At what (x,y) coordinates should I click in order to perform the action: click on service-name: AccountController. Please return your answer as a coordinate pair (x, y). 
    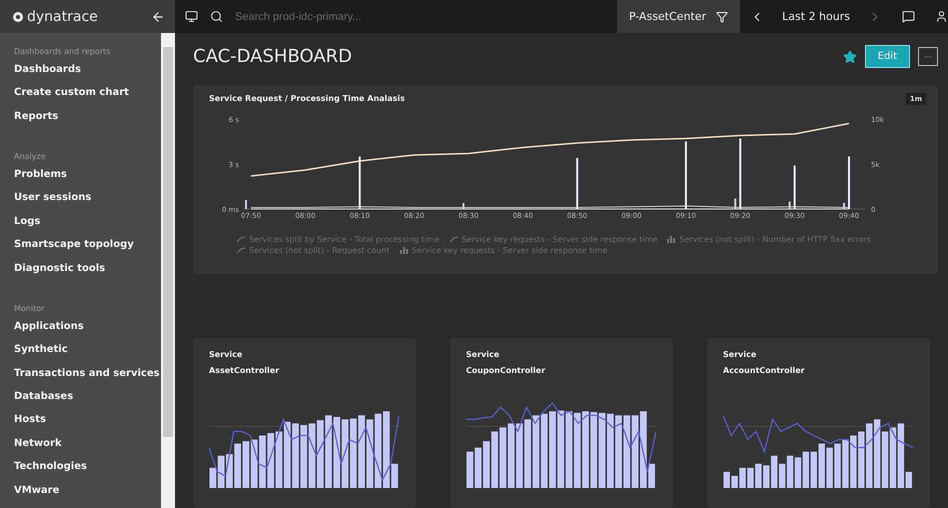
    Looking at the image, I should click on (764, 370).